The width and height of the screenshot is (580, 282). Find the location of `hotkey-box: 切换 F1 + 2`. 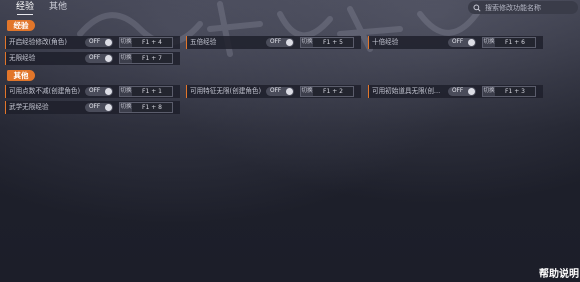

hotkey-box: 切换 F1 + 2 is located at coordinates (327, 91).